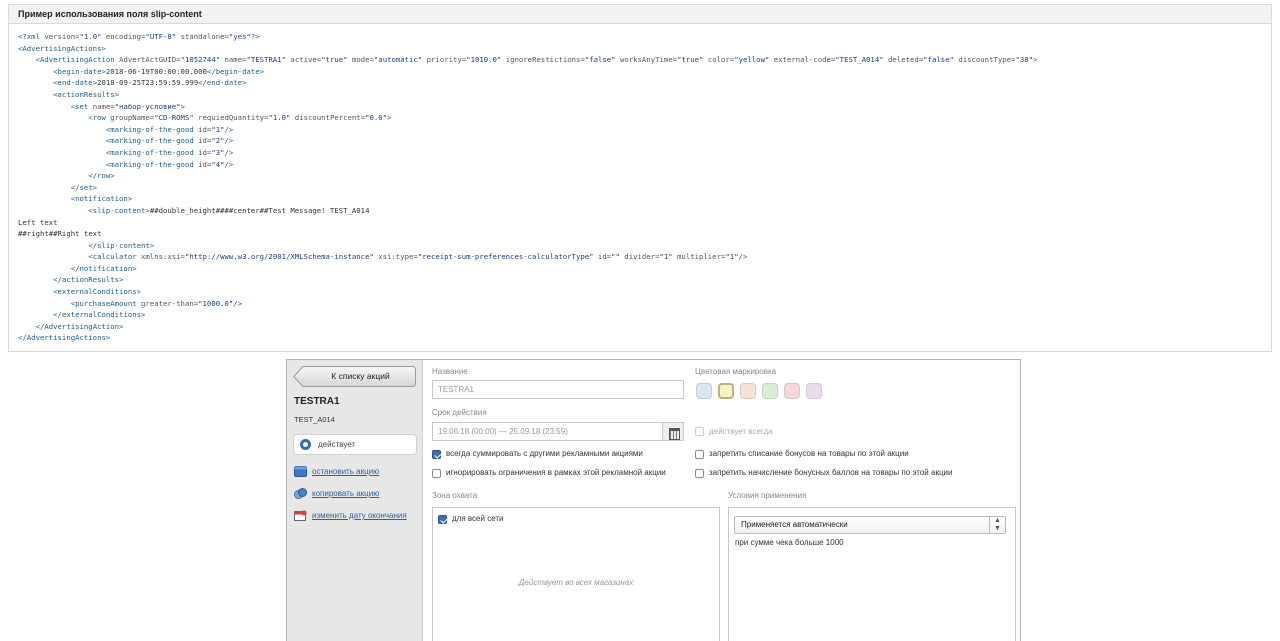 Image resolution: width=1280 pixels, height=641 pixels. I want to click on code-token: requiedQuantity=, so click(231, 118).